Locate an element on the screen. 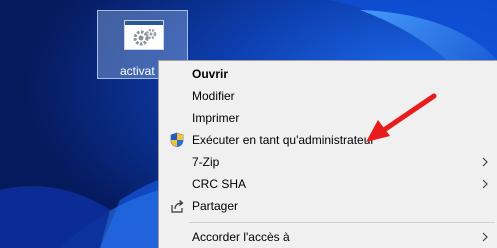 Image resolution: width=497 pixels, height=248 pixels. red-arrow-annotation is located at coordinates (401, 117).